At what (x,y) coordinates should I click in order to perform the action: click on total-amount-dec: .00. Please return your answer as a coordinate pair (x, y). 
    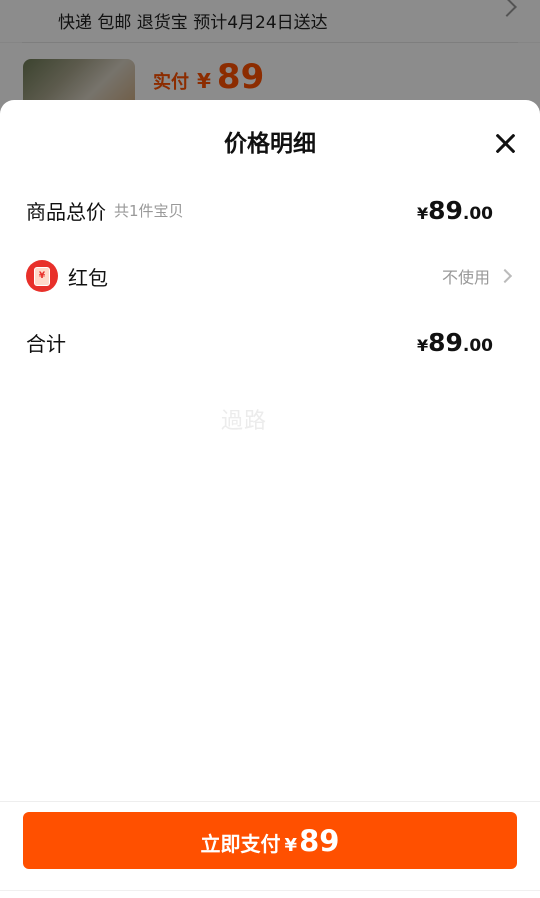
    Looking at the image, I should click on (477, 345).